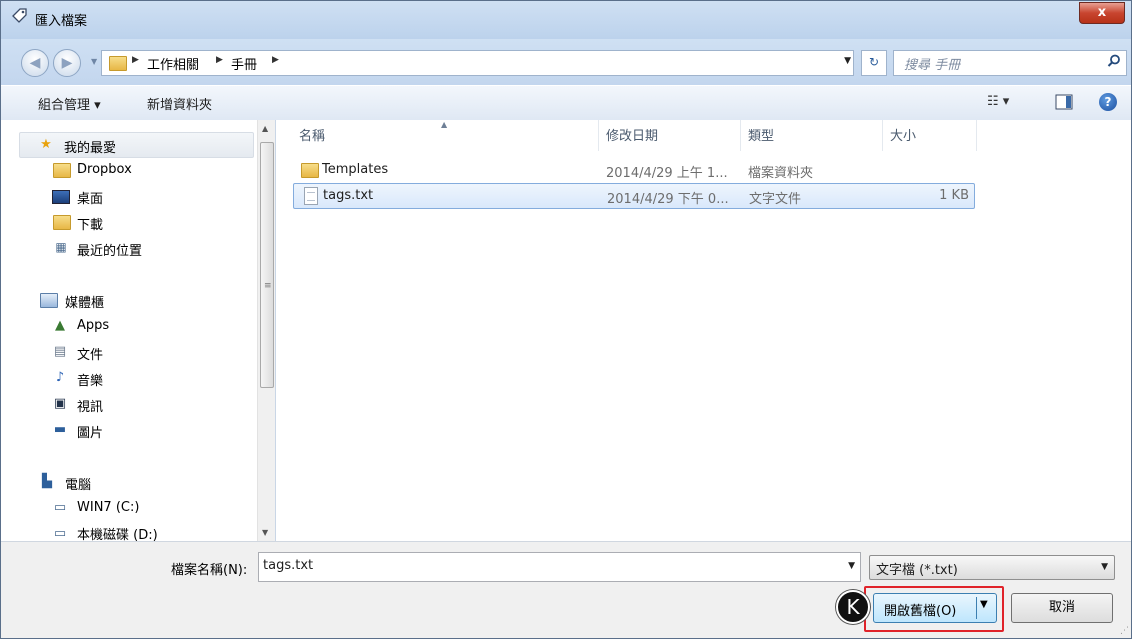 The height and width of the screenshot is (639, 1132). Describe the element at coordinates (69, 103) in the screenshot. I see `organize-menu: 組合管理 ▾` at that location.